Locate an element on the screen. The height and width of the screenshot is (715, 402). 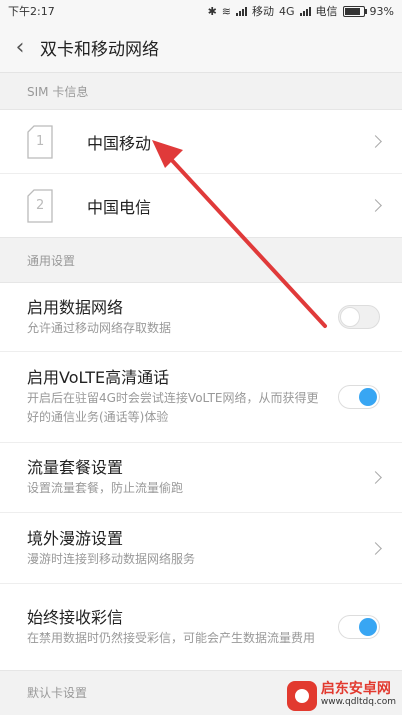
sim-card-name: 中国电信 is located at coordinates (119, 207).